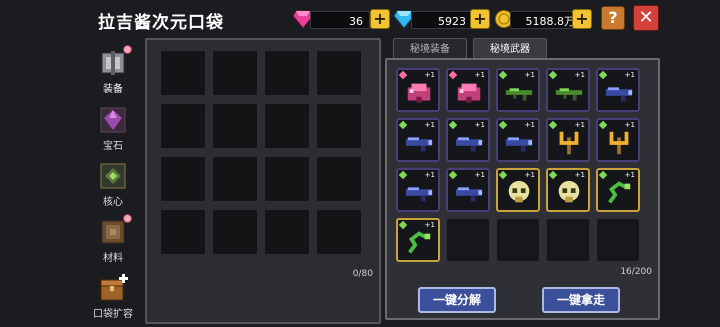 This screenshot has height=327, width=720. Describe the element at coordinates (356, 21) in the screenshot. I see `gem-value: 36` at that location.